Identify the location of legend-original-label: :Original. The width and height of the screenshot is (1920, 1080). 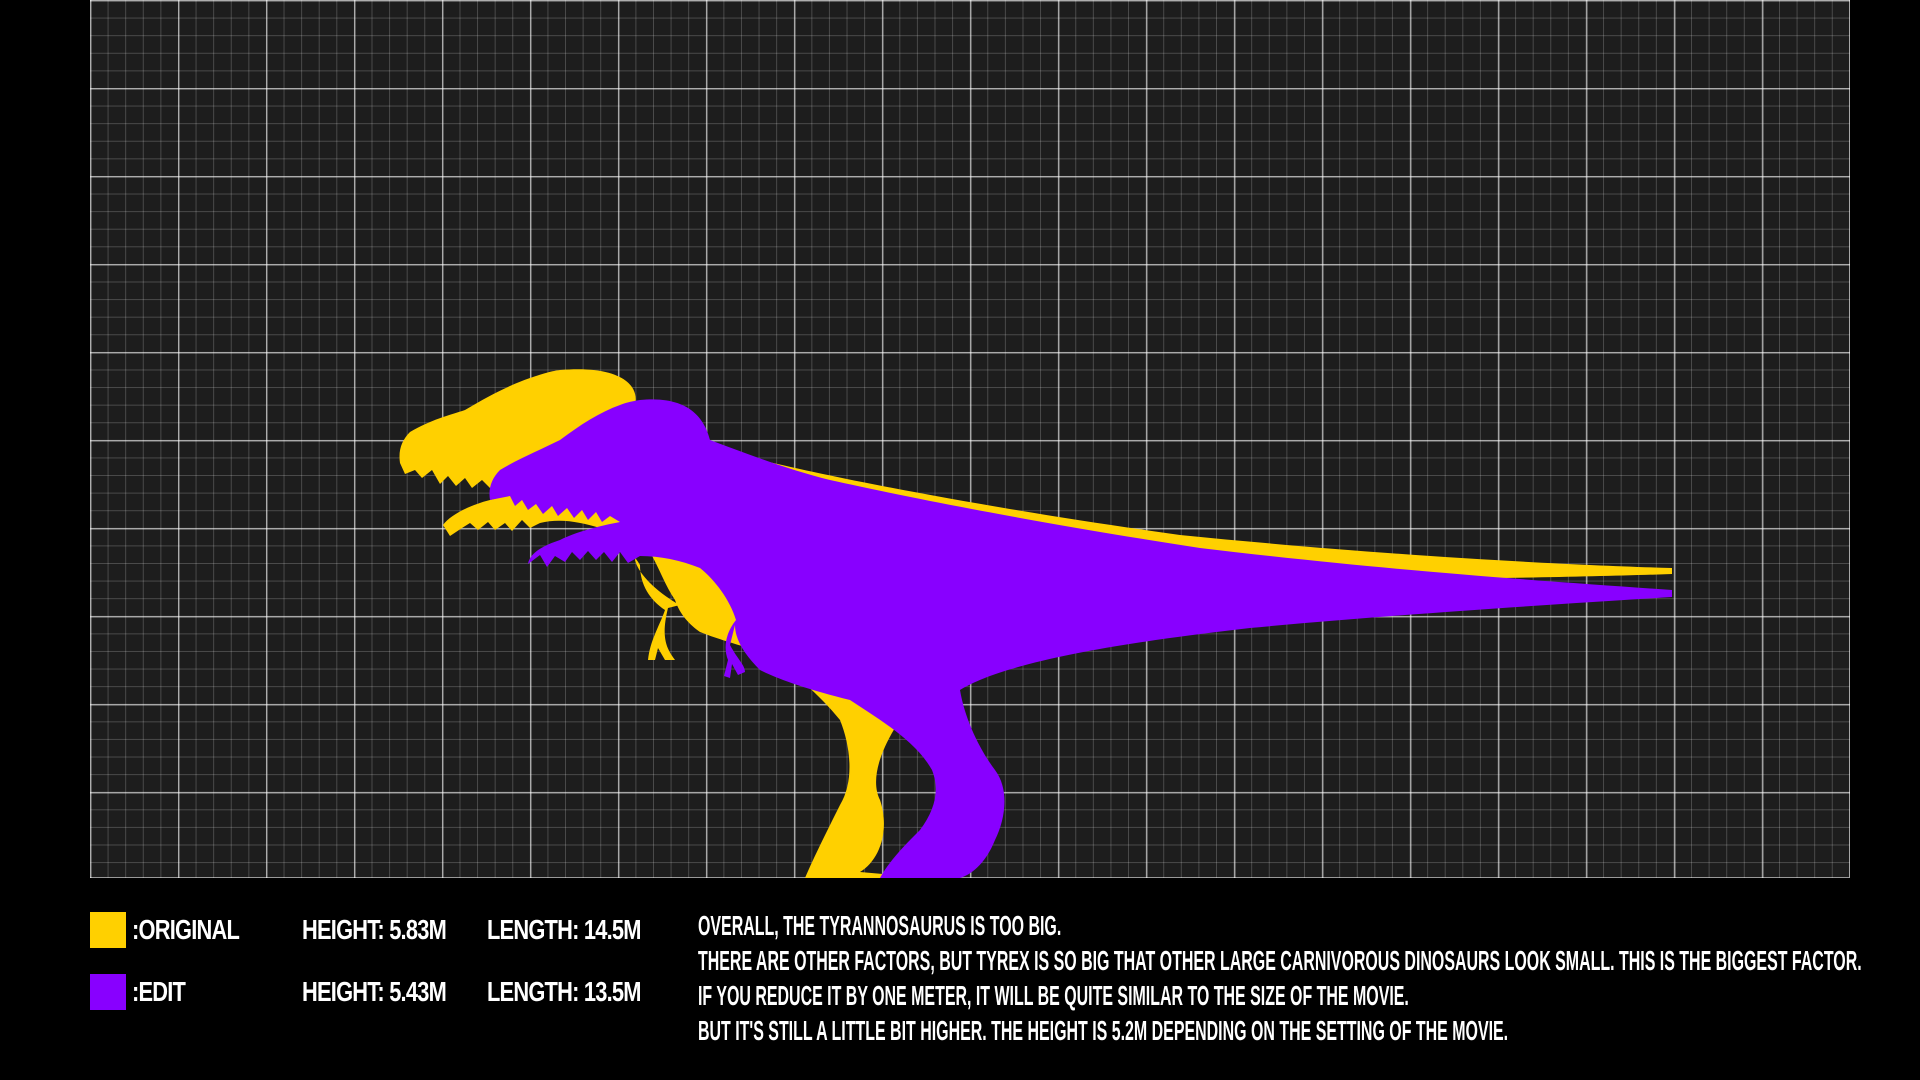
(186, 929).